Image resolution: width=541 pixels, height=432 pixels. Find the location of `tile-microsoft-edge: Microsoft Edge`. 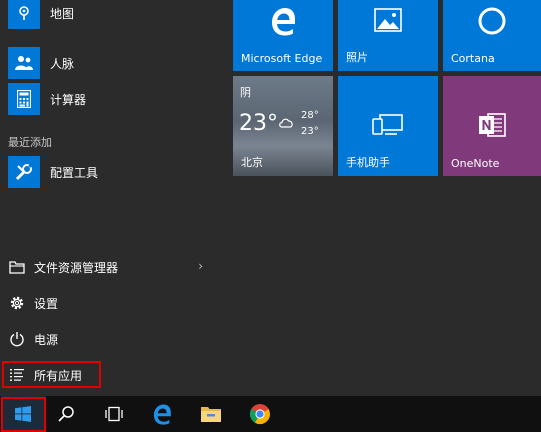

tile-microsoft-edge: Microsoft Edge is located at coordinates (283, 35).